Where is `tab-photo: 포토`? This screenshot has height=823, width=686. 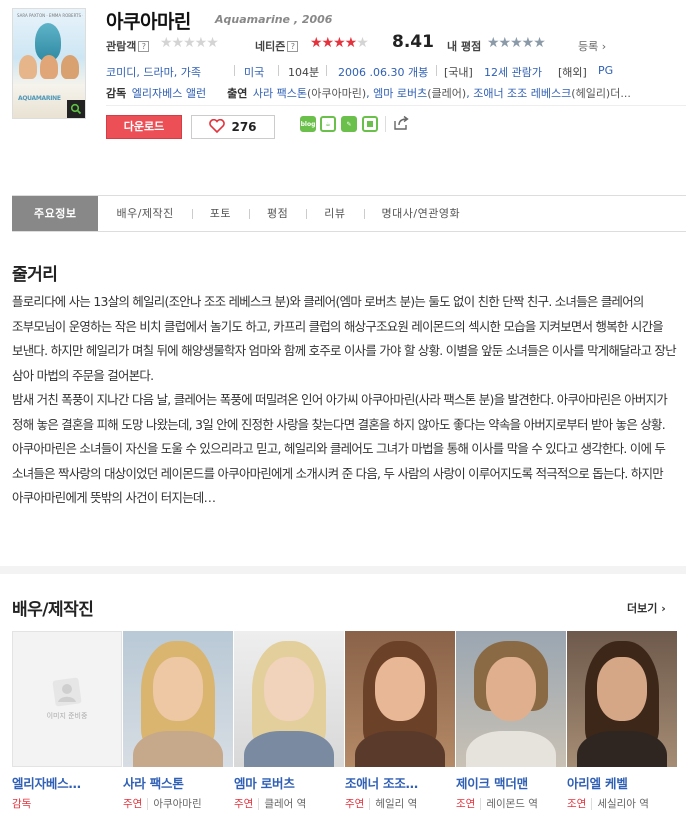
tab-photo: 포토 is located at coordinates (220, 213).